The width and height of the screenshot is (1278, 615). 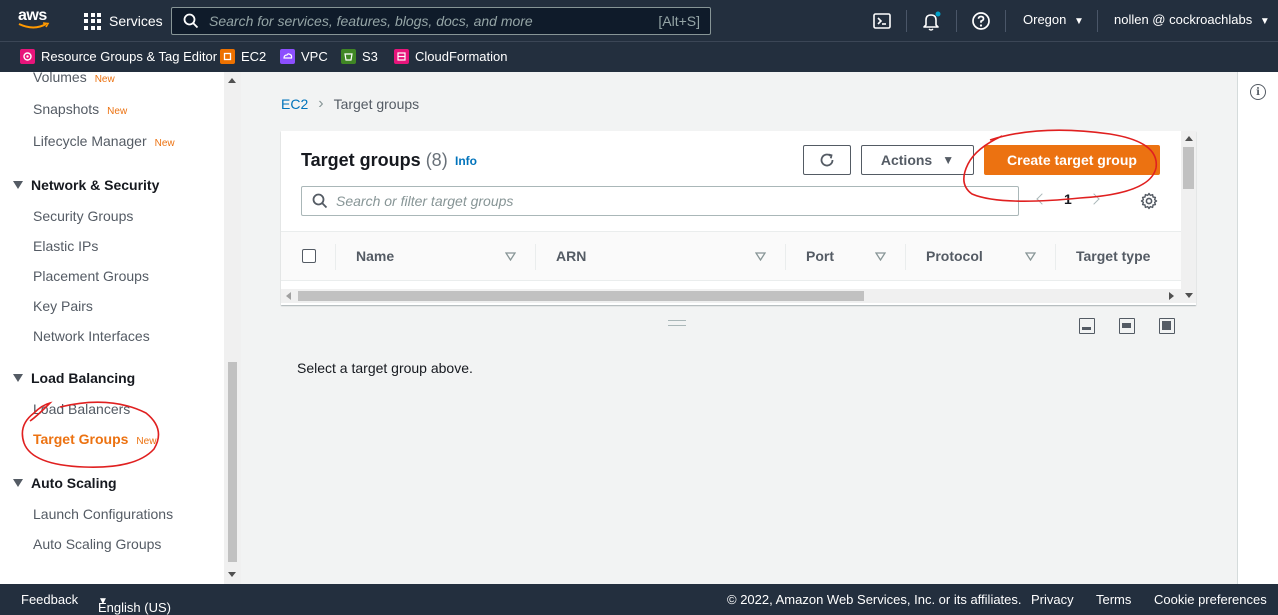 I want to click on filter-target-groups-input, so click(x=677, y=201).